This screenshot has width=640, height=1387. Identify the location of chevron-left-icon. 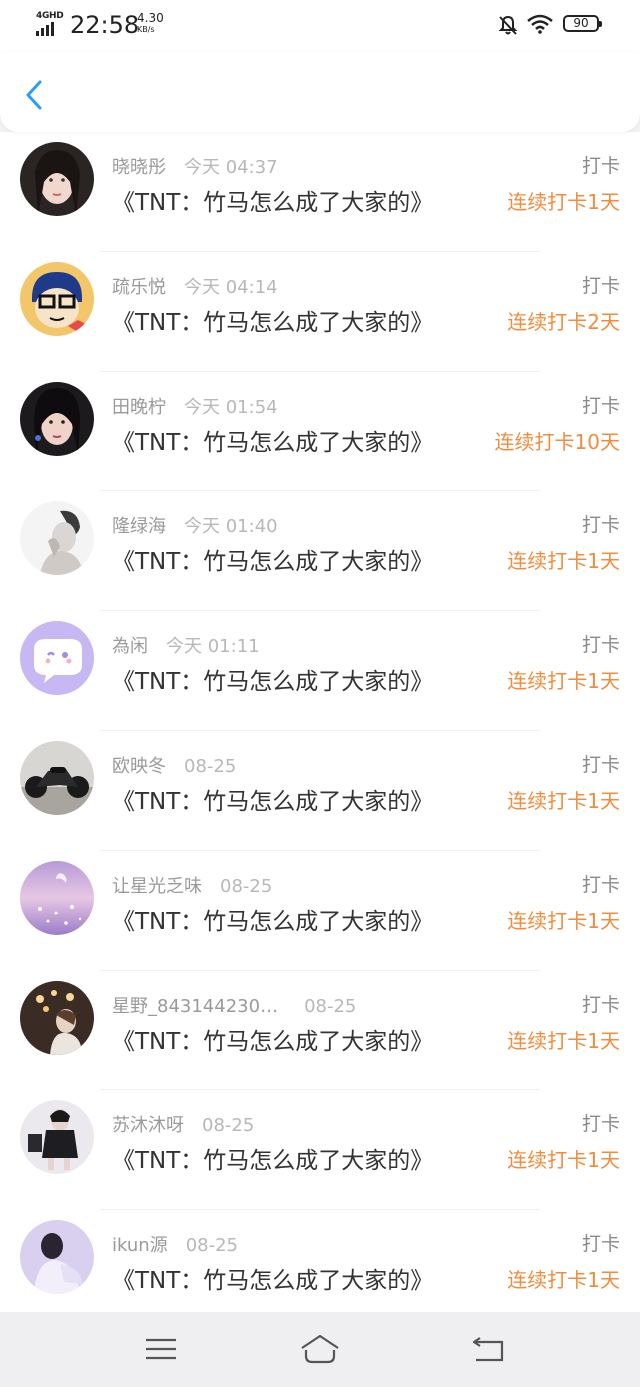
(36, 95).